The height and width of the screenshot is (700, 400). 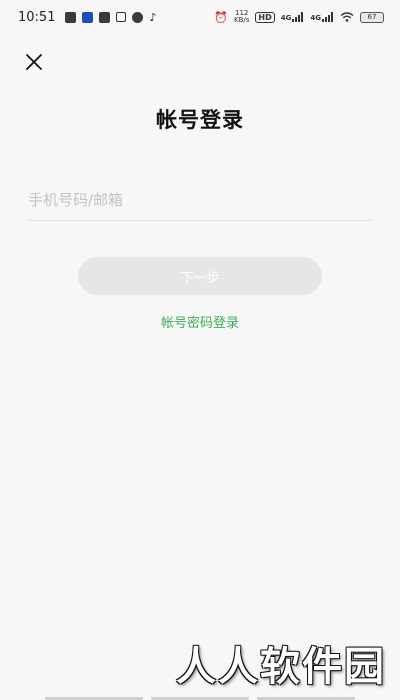 I want to click on status-right: ⏰ 112 KB/s HD 4G 4G 67, so click(x=299, y=17).